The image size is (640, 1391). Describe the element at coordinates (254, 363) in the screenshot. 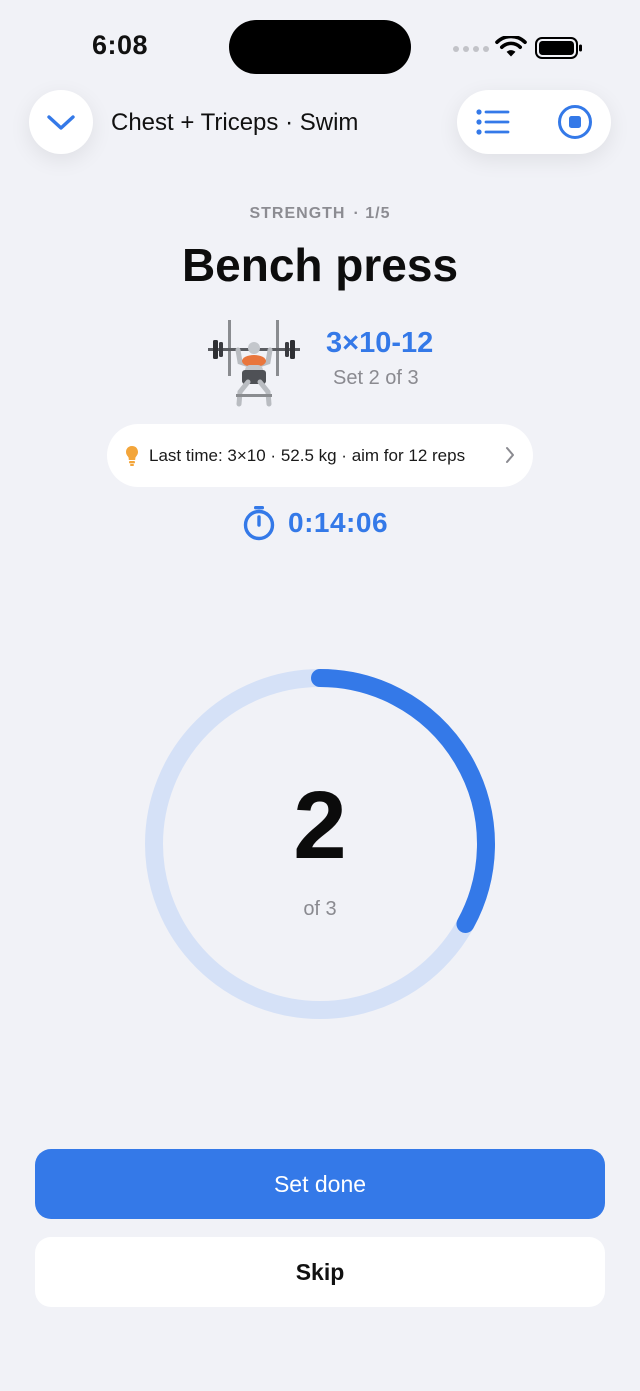

I see `bench-press-illustration` at that location.